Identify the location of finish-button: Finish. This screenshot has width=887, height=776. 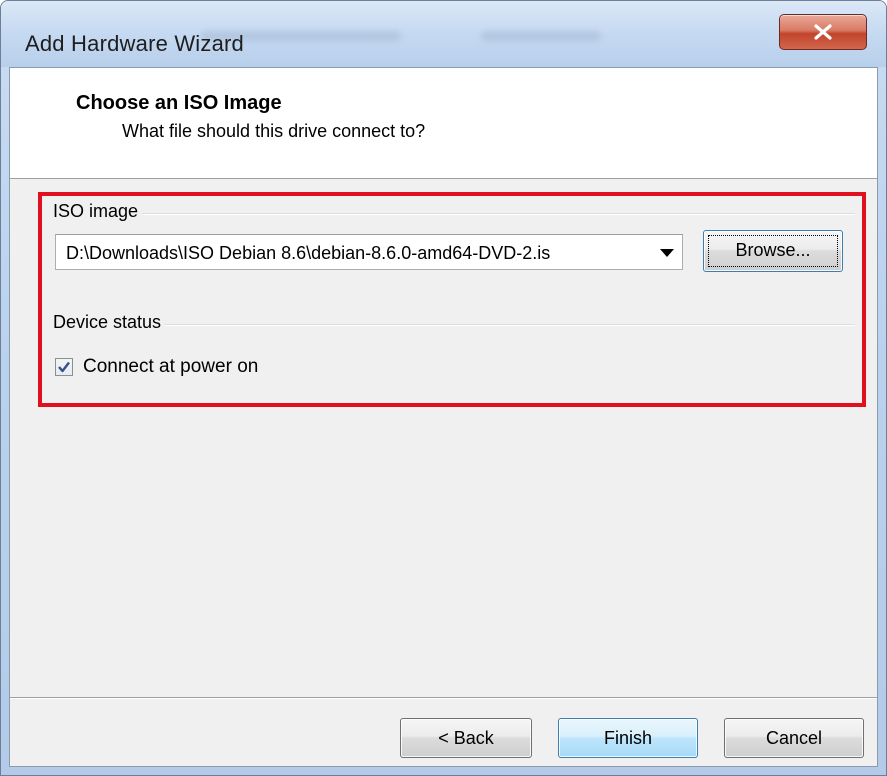
(628, 738).